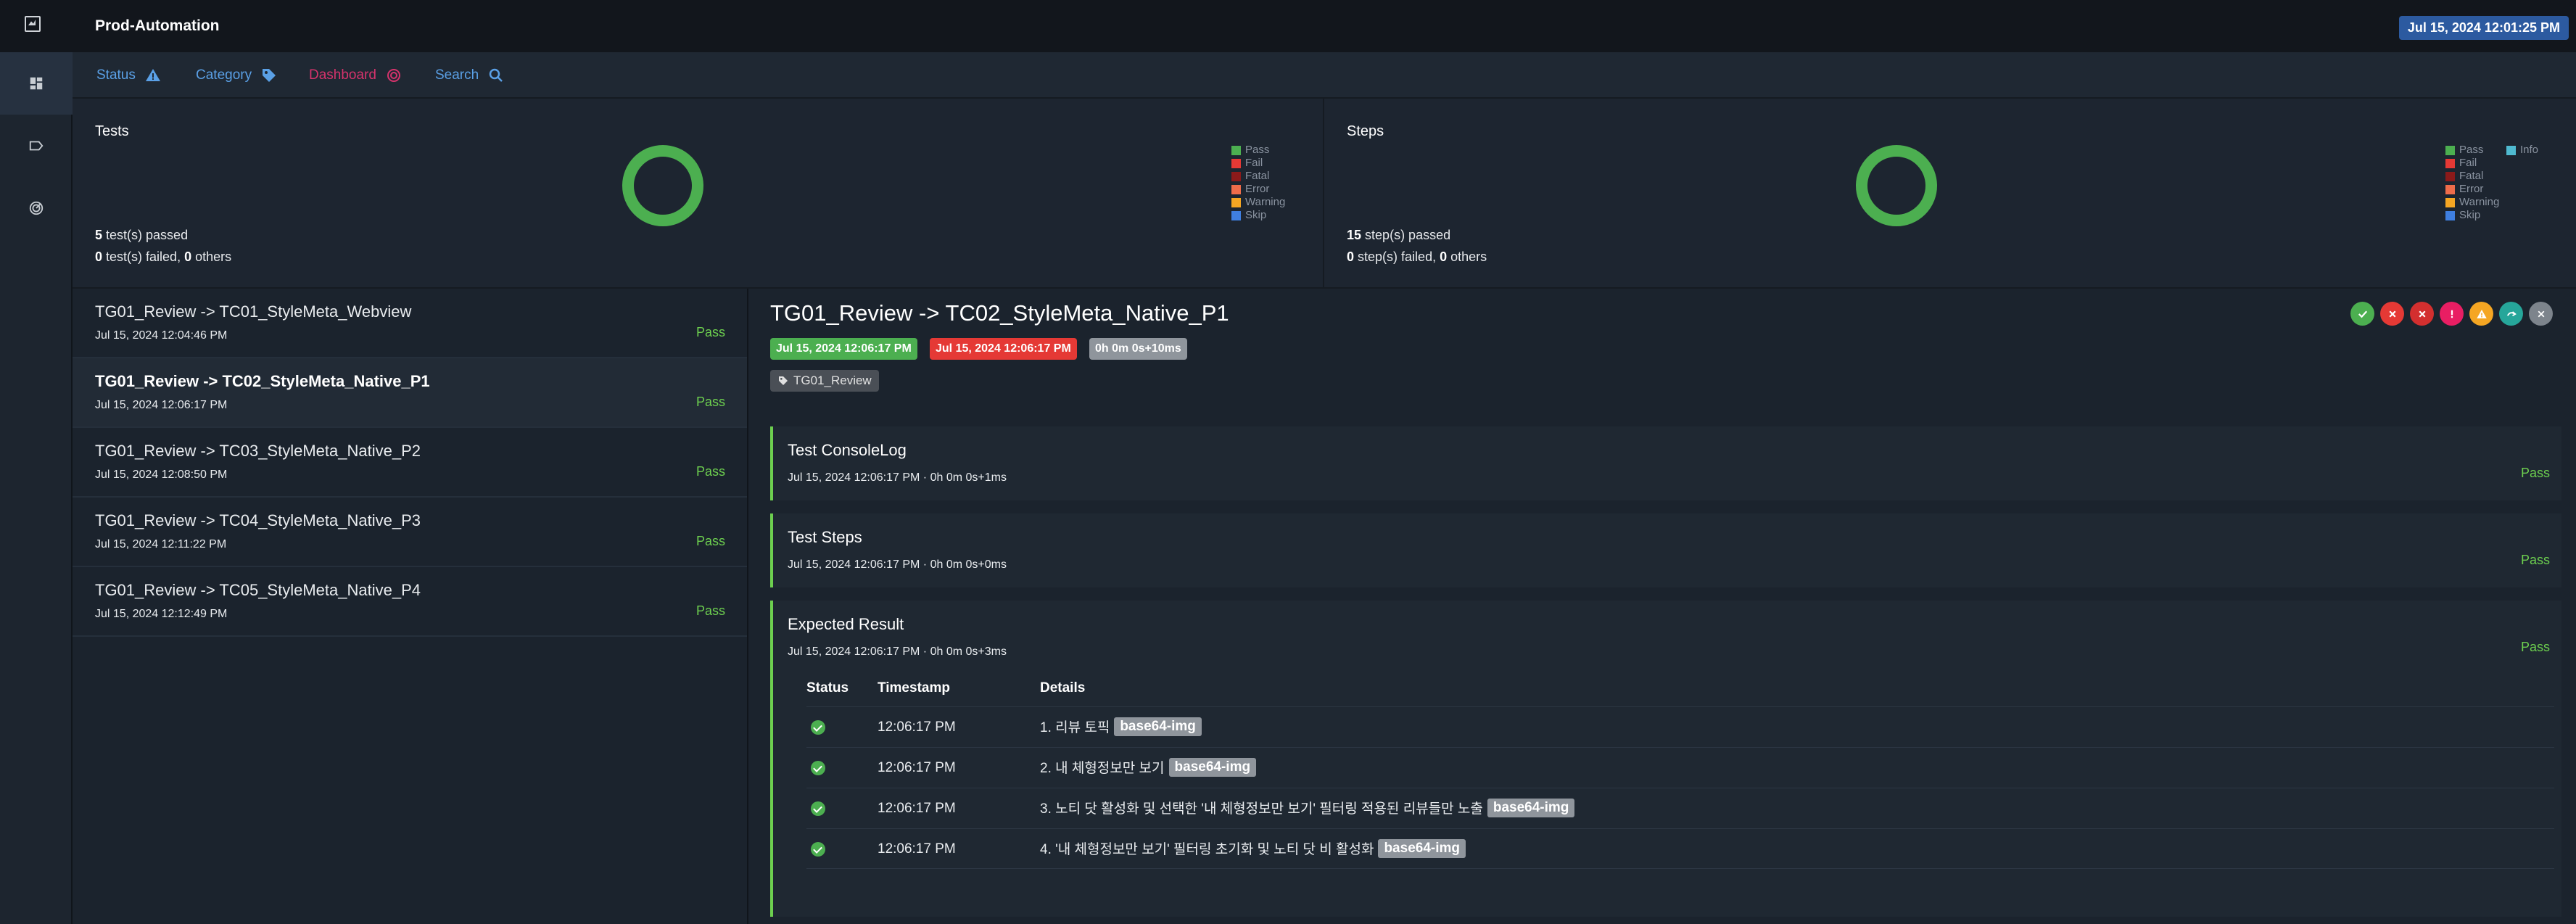 Image resolution: width=2576 pixels, height=924 pixels. I want to click on info-swatch, so click(2511, 150).